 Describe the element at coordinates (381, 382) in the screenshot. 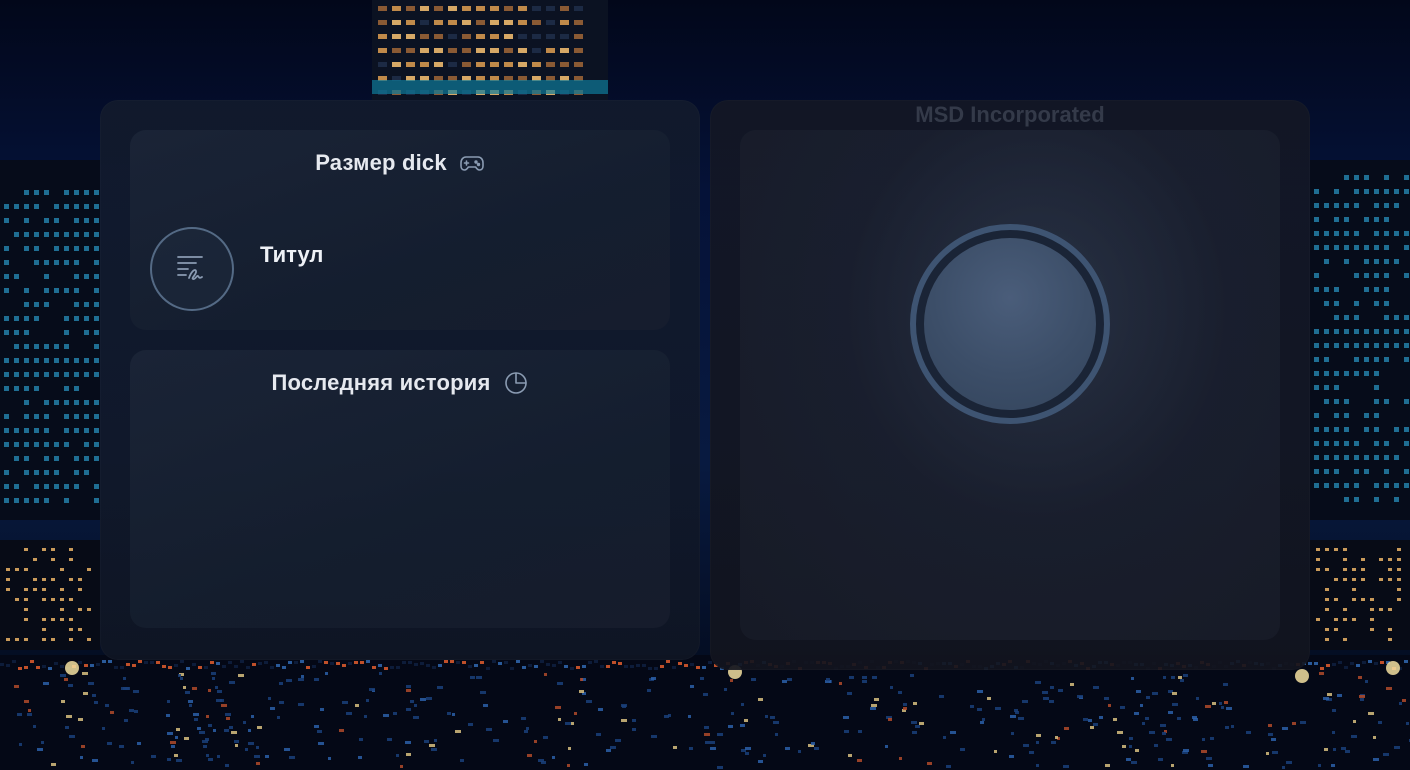

I see `history-card-title: Последняя история` at that location.